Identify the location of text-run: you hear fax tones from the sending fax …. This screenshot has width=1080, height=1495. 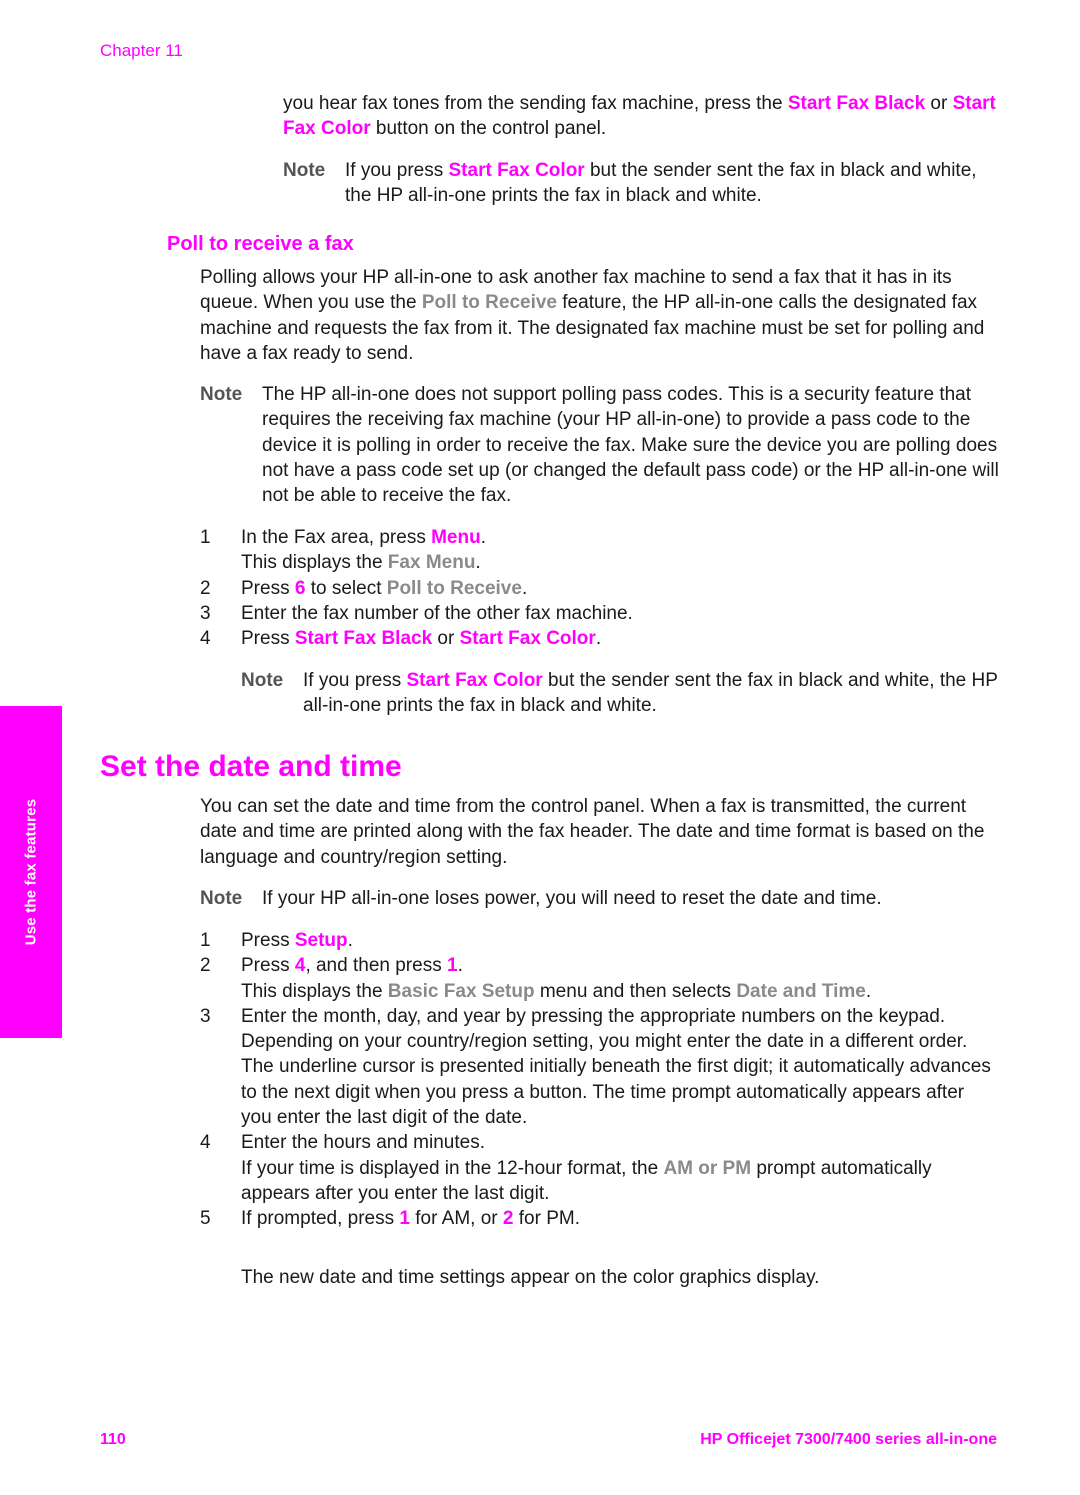
(535, 103).